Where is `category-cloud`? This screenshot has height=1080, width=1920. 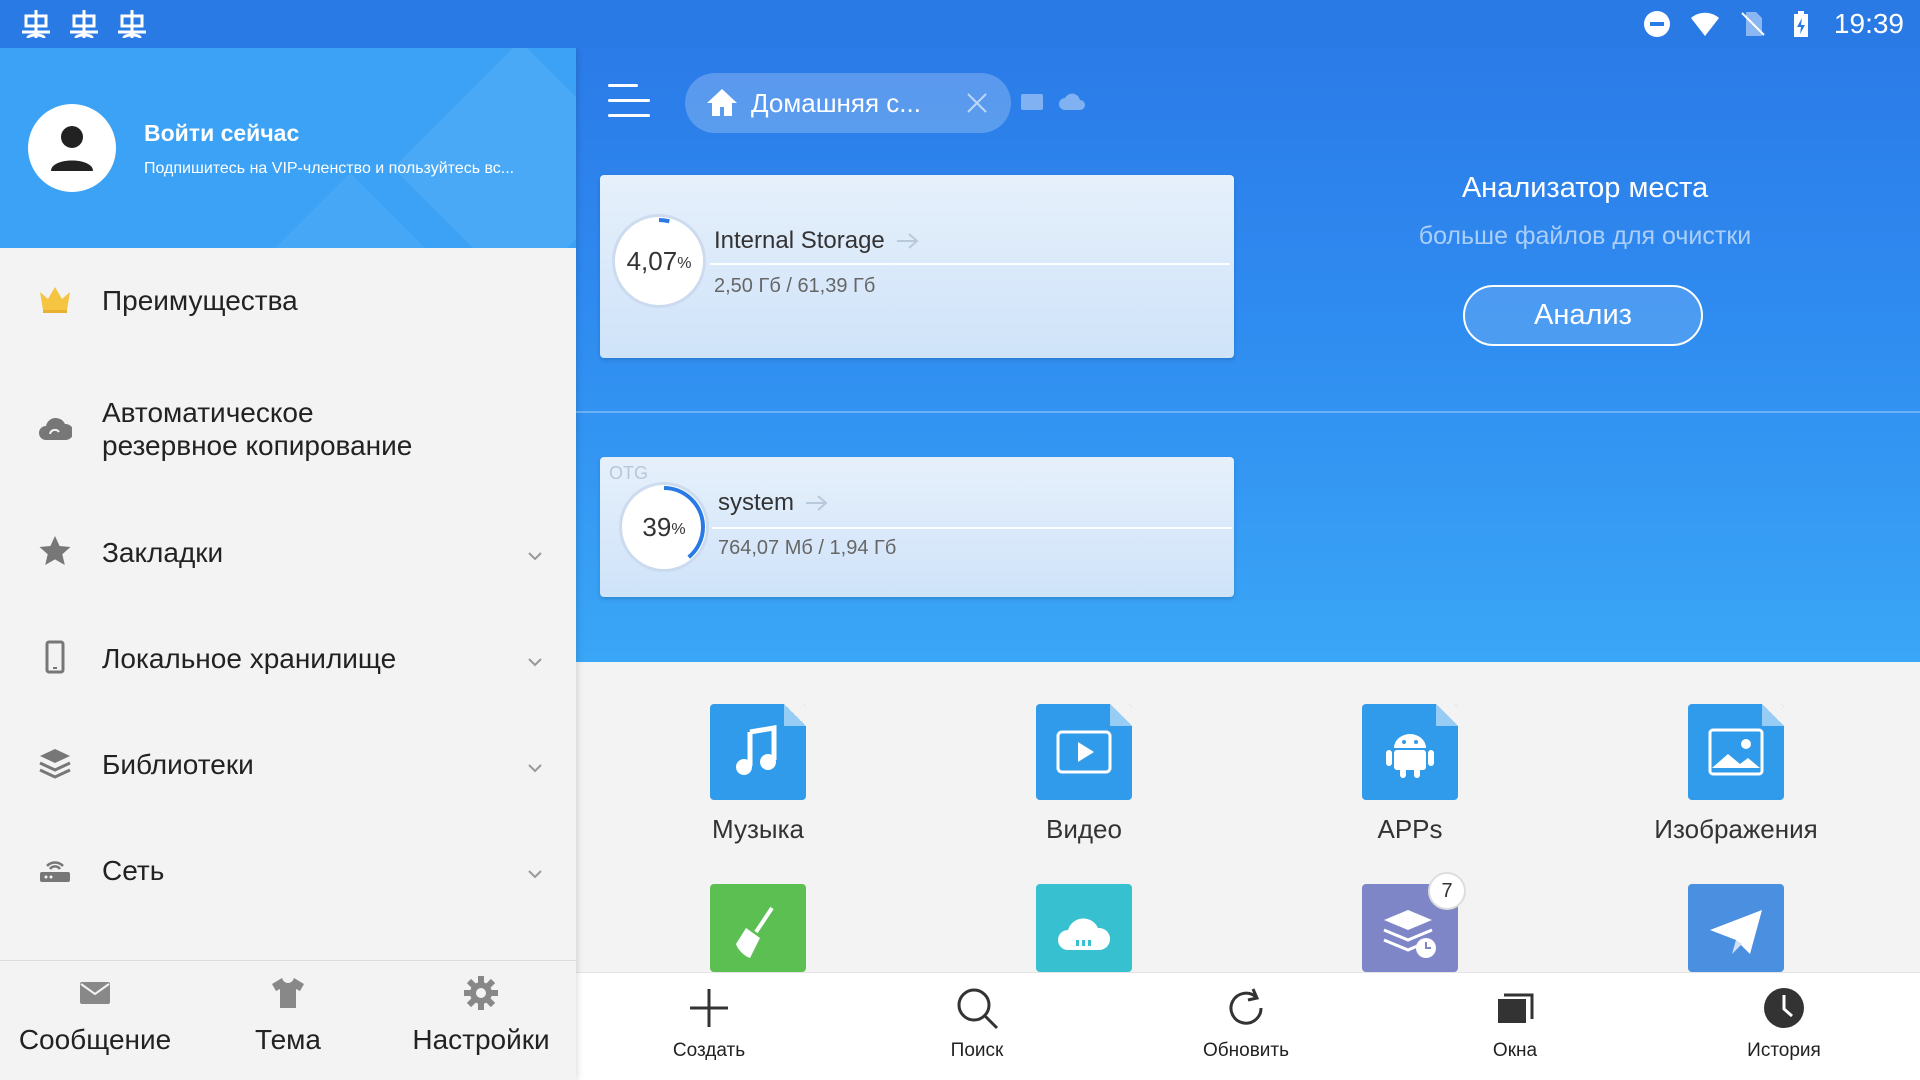 category-cloud is located at coordinates (1084, 928).